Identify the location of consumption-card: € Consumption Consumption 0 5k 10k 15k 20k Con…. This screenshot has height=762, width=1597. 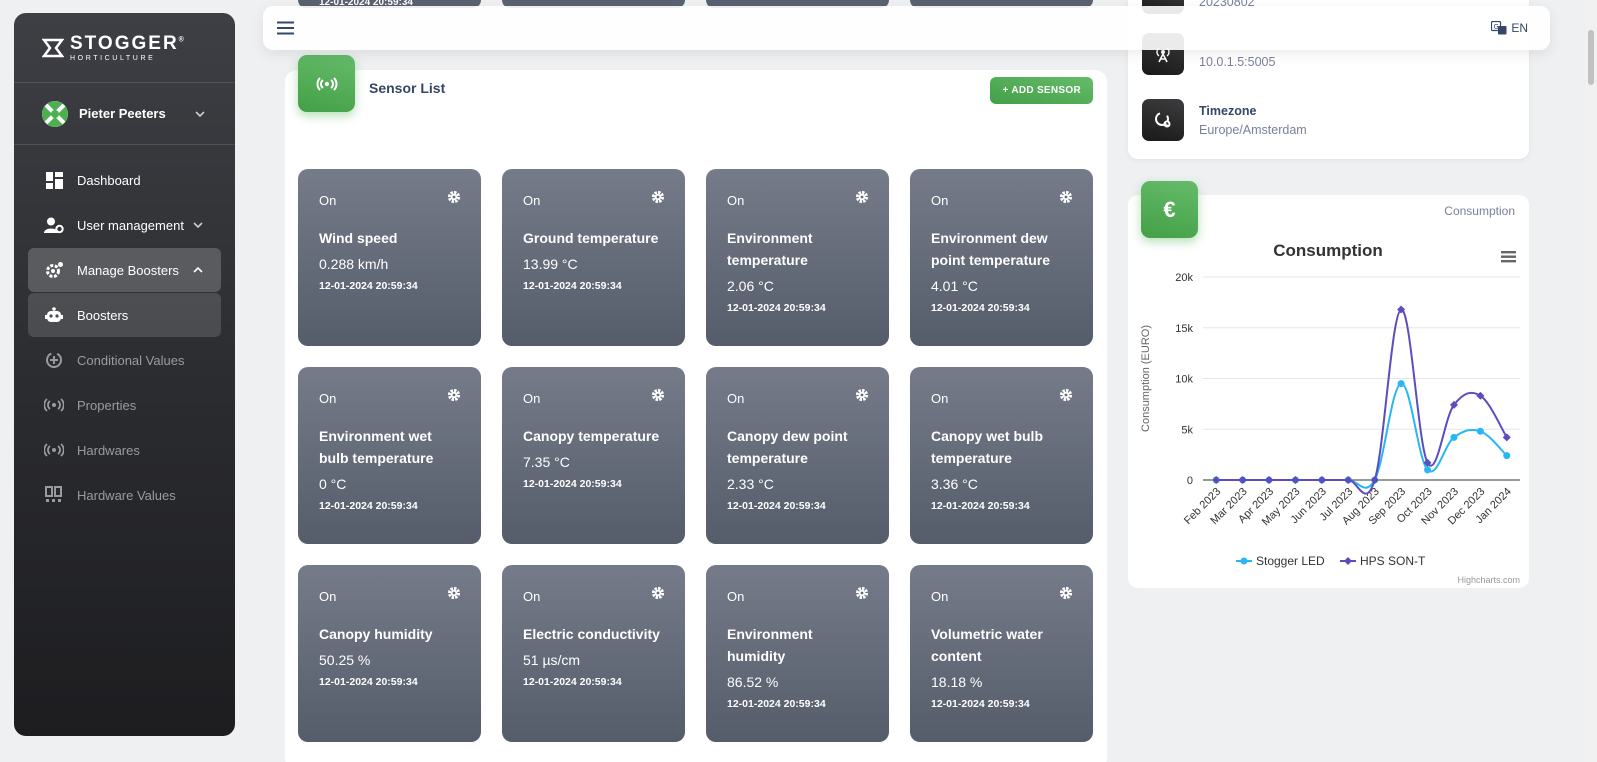
(1328, 384).